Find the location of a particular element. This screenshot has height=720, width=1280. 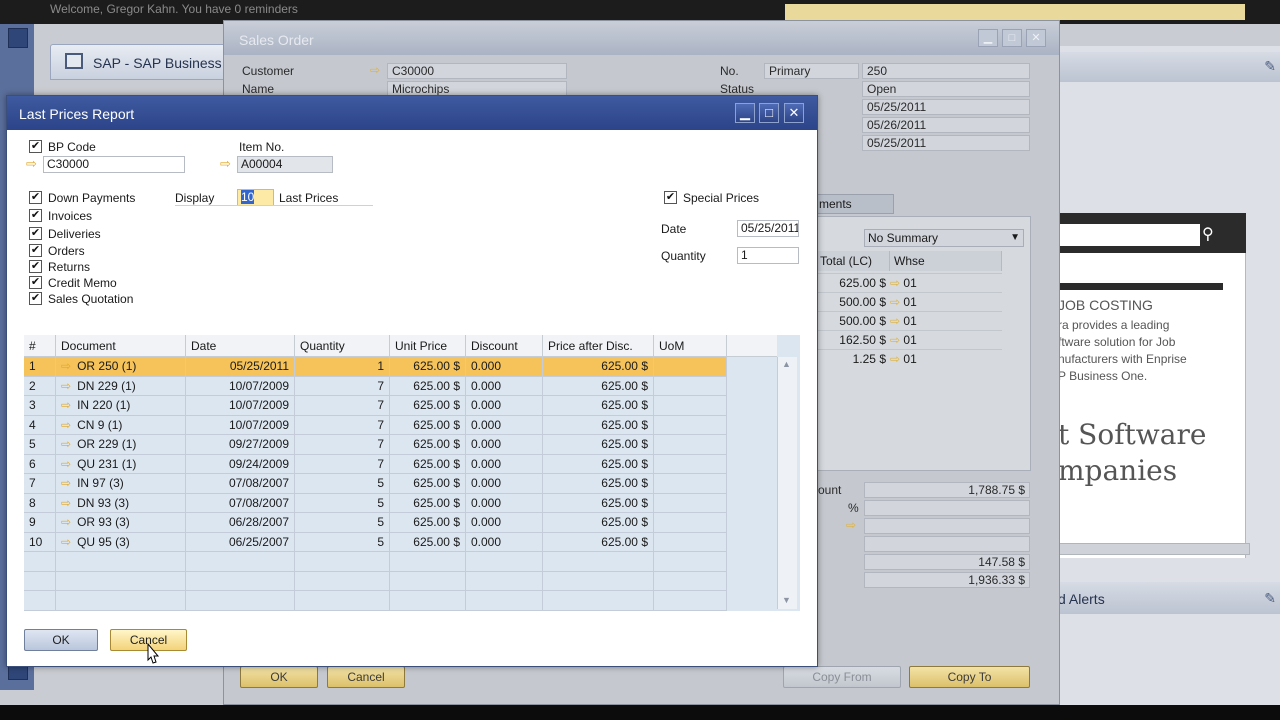

header-discount: Discount is located at coordinates (504, 346).